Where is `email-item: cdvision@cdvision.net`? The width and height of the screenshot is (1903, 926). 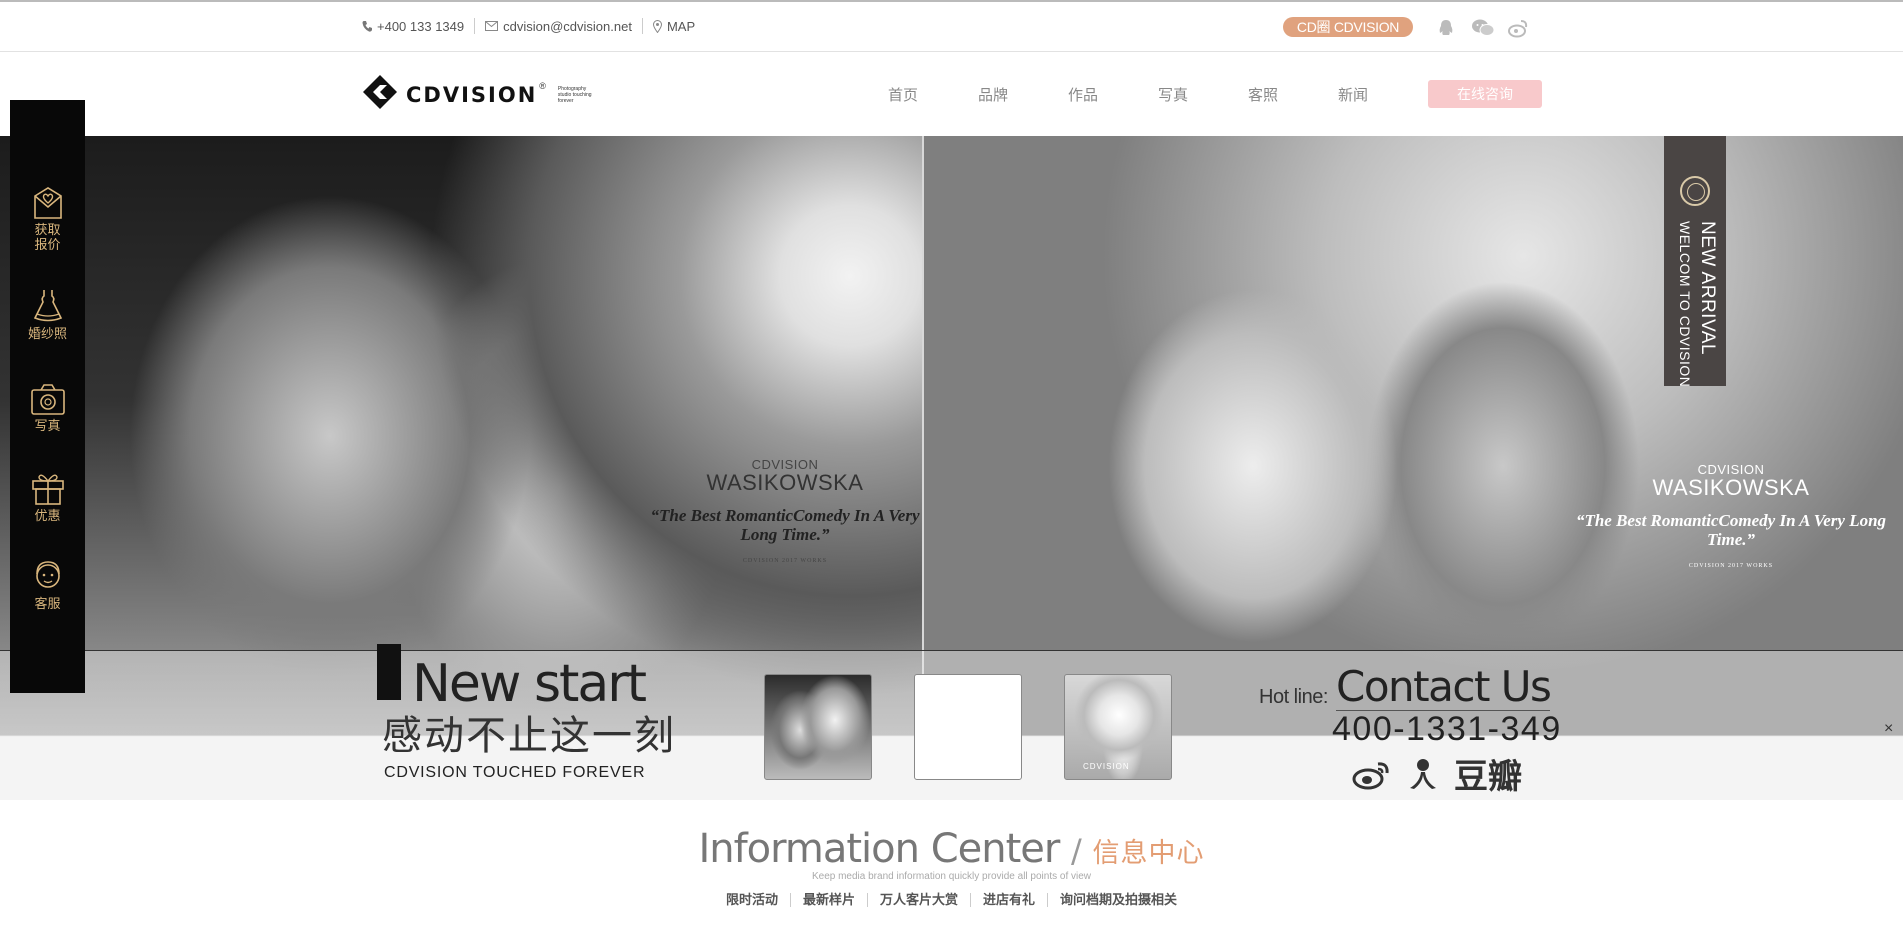 email-item: cdvision@cdvision.net is located at coordinates (559, 26).